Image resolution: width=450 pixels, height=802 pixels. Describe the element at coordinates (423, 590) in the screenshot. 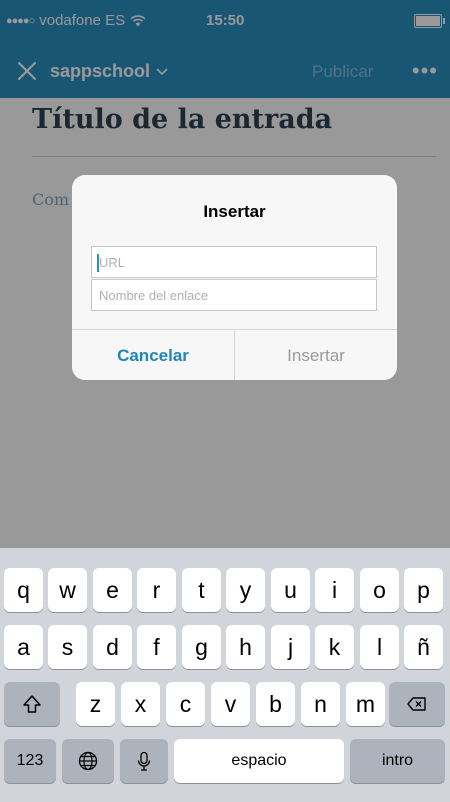

I see `key-p: p` at that location.